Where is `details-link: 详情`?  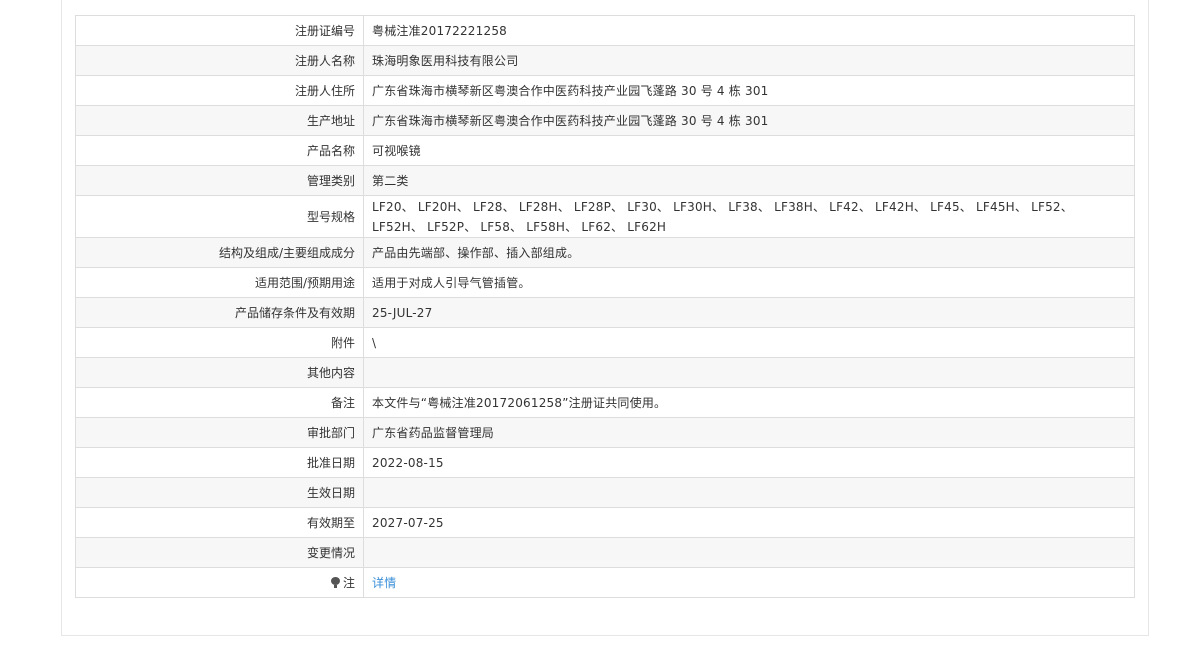 details-link: 详情 is located at coordinates (384, 583).